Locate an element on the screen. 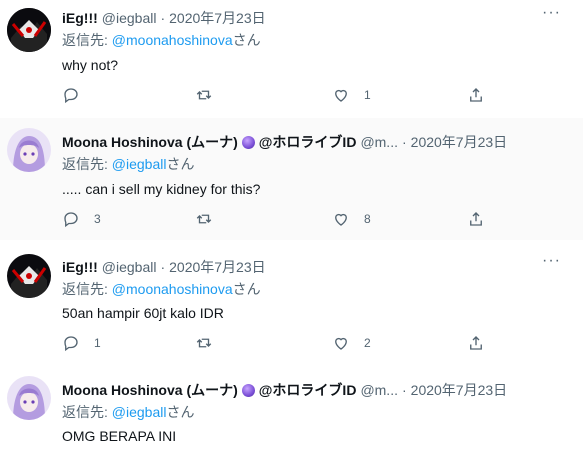  reply-button: 1 is located at coordinates (81, 343).